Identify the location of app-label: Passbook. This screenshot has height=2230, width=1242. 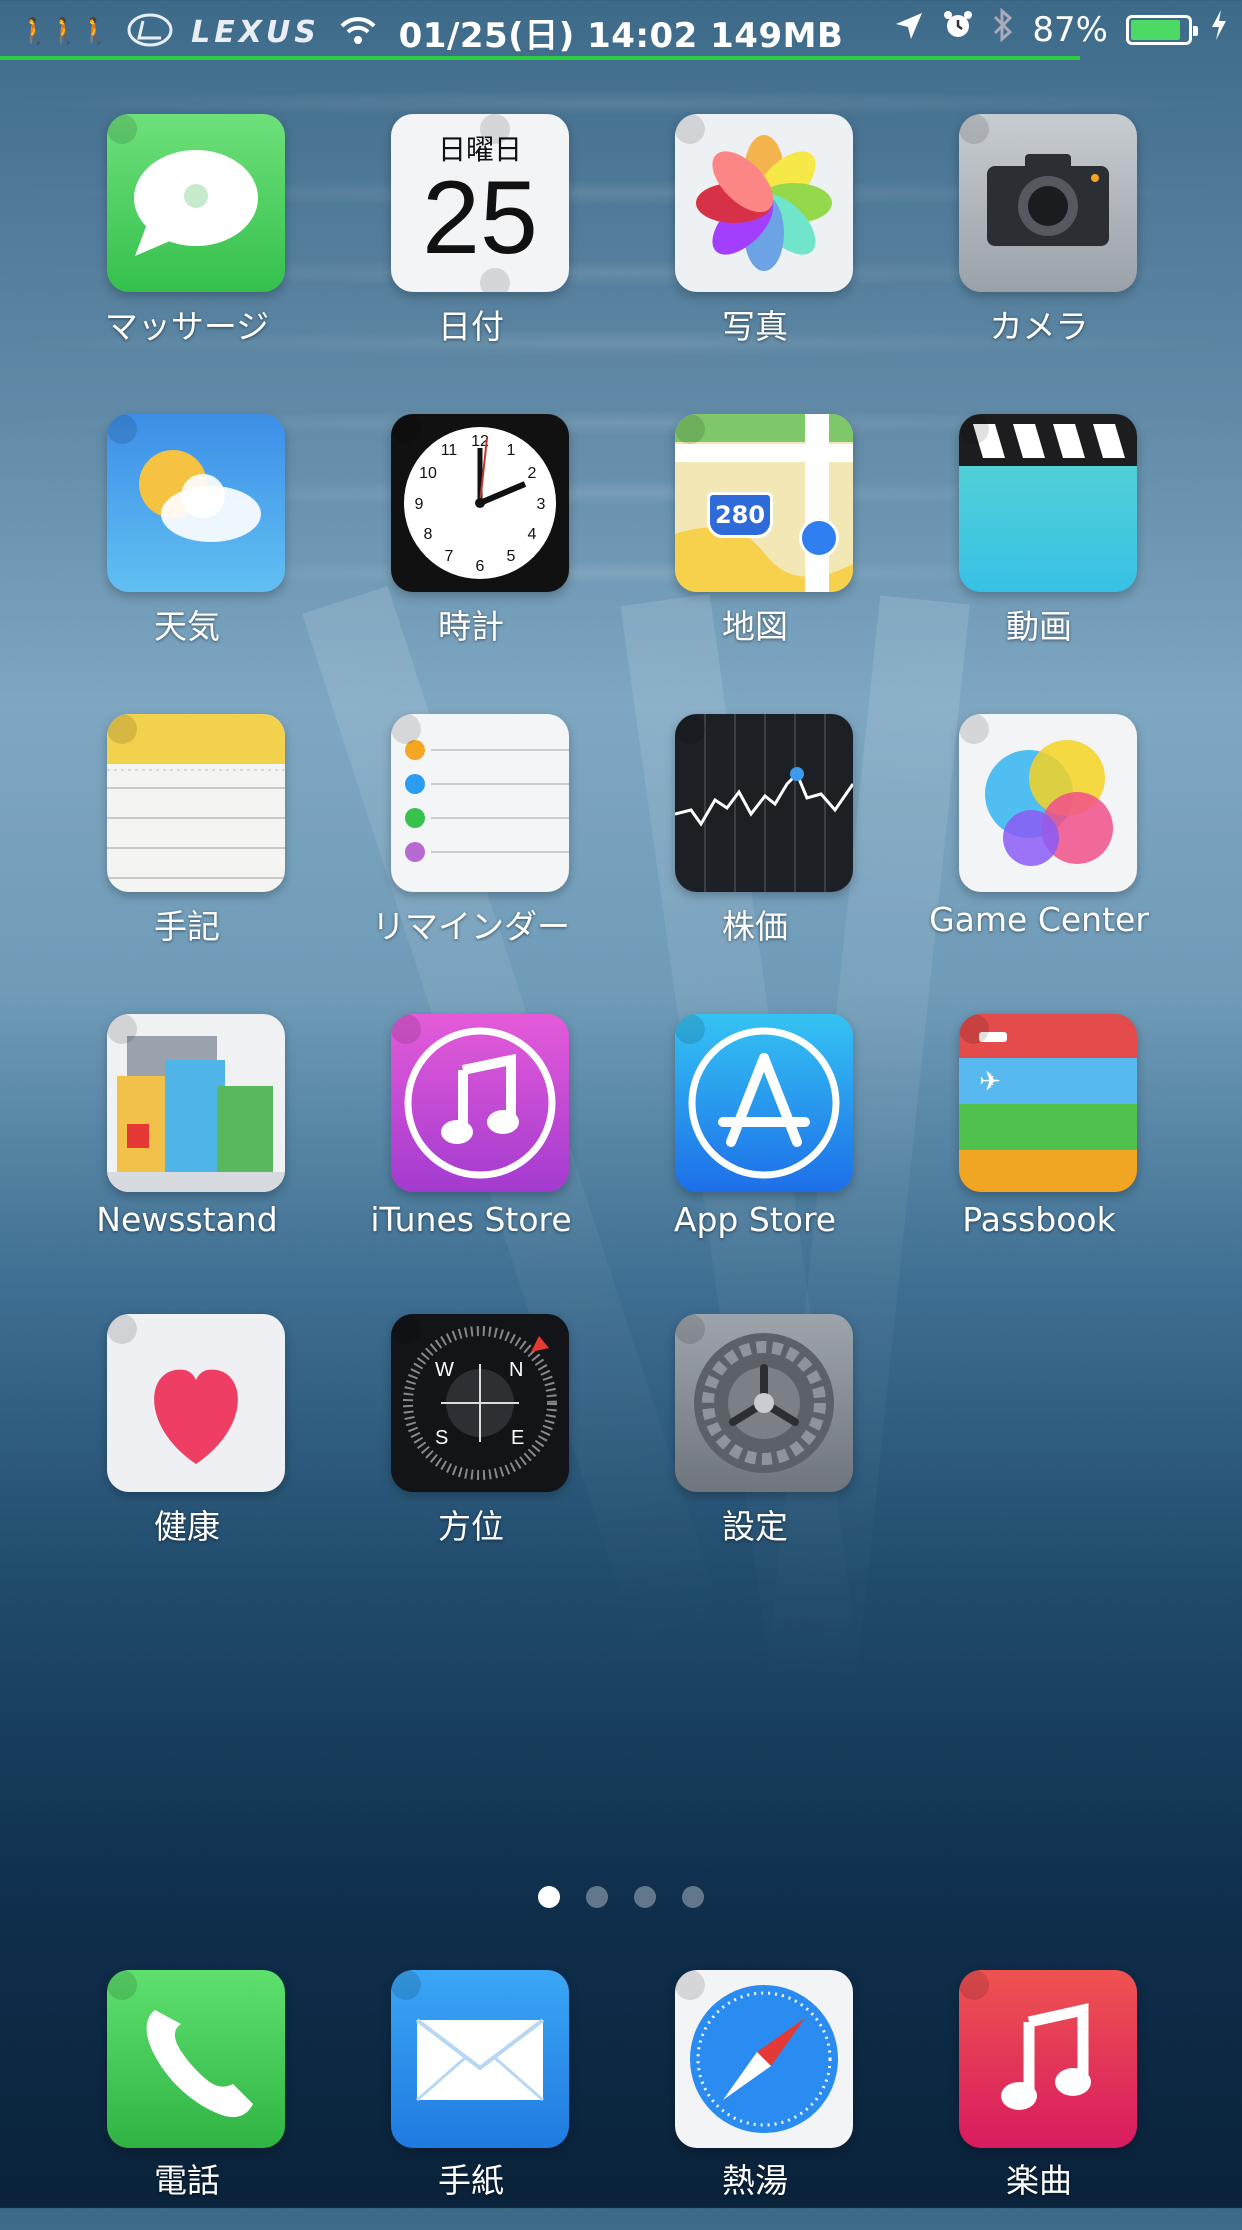
(1039, 1219).